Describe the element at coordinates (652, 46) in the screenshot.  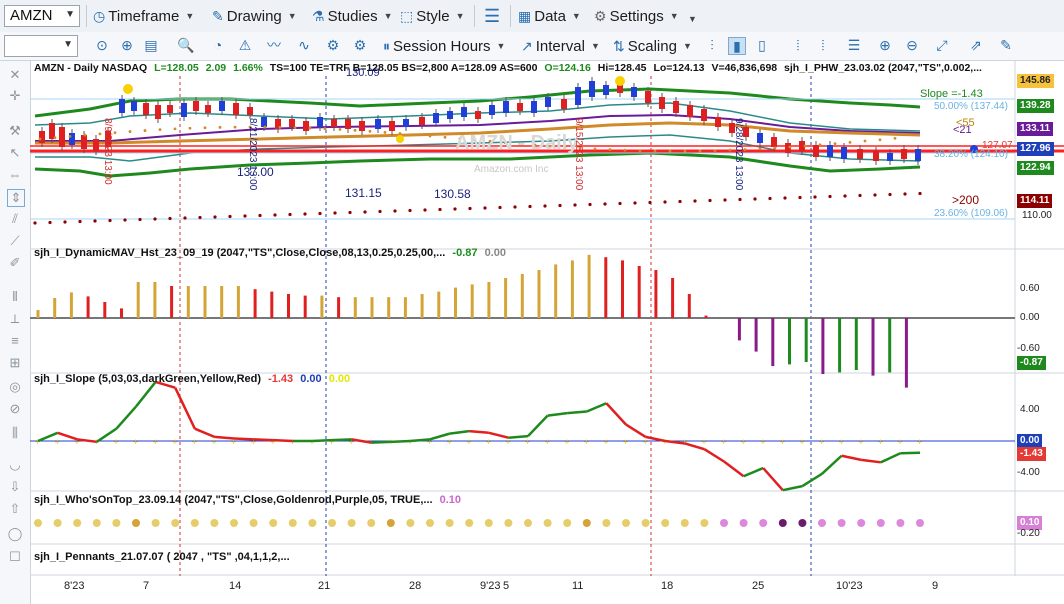
I see `scaling-menu: ⇅ Scaling ▼` at that location.